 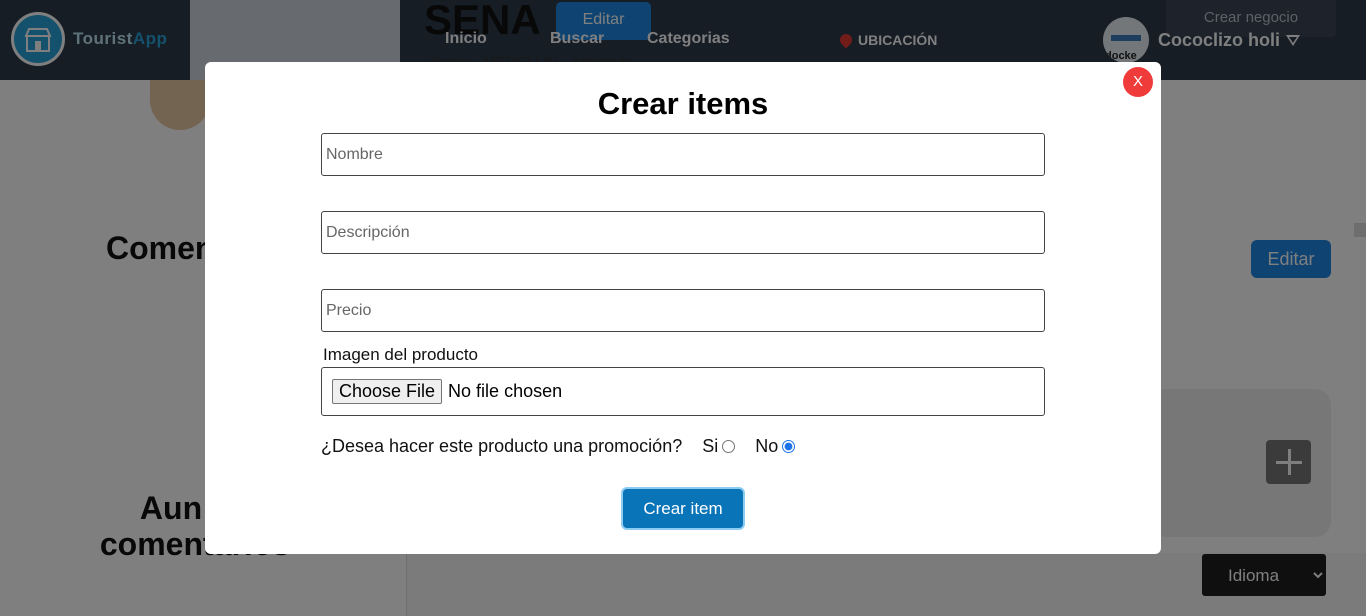 What do you see at coordinates (789, 446) in the screenshot?
I see `promotion-no-radio` at bounding box center [789, 446].